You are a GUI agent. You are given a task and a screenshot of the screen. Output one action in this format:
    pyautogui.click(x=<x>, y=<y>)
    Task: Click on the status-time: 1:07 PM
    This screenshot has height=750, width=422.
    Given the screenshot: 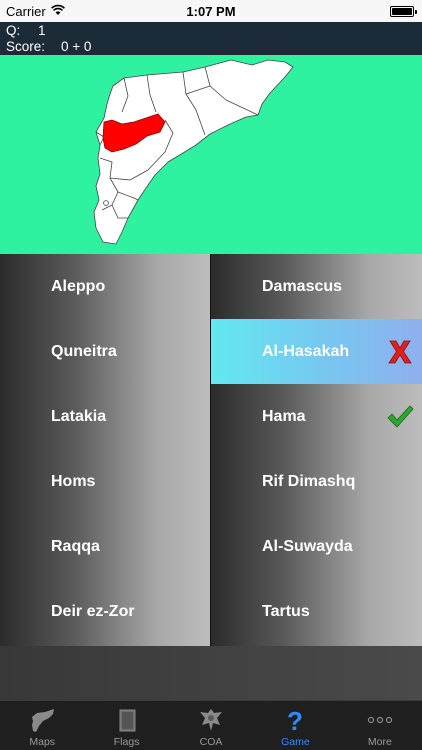 What is the action you would take?
    pyautogui.click(x=211, y=11)
    